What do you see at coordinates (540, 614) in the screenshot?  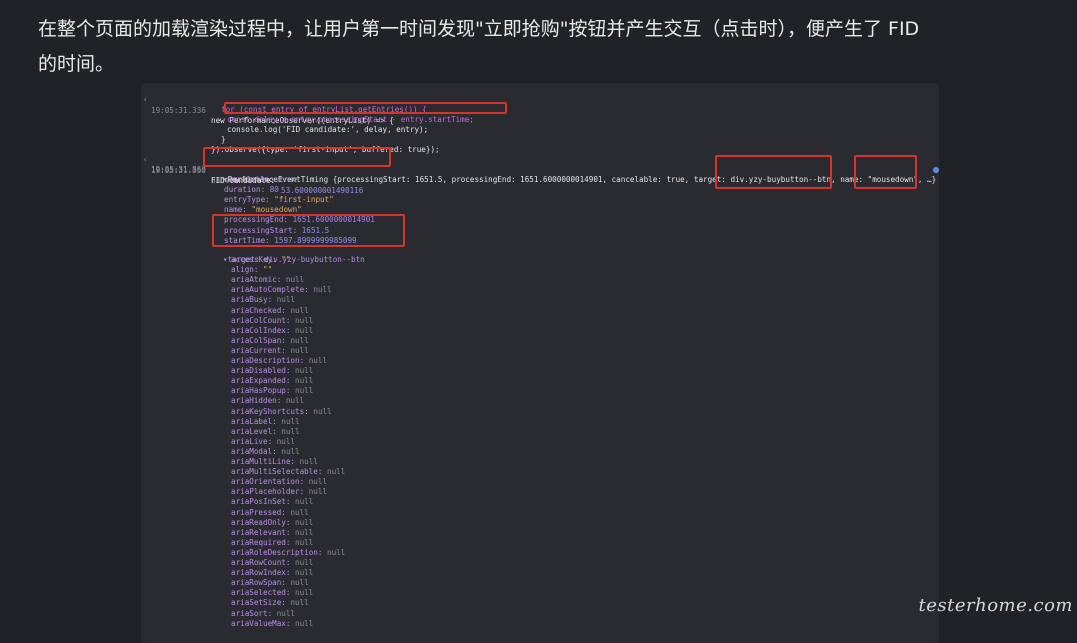 I see `prop-row: ariaSort: null` at bounding box center [540, 614].